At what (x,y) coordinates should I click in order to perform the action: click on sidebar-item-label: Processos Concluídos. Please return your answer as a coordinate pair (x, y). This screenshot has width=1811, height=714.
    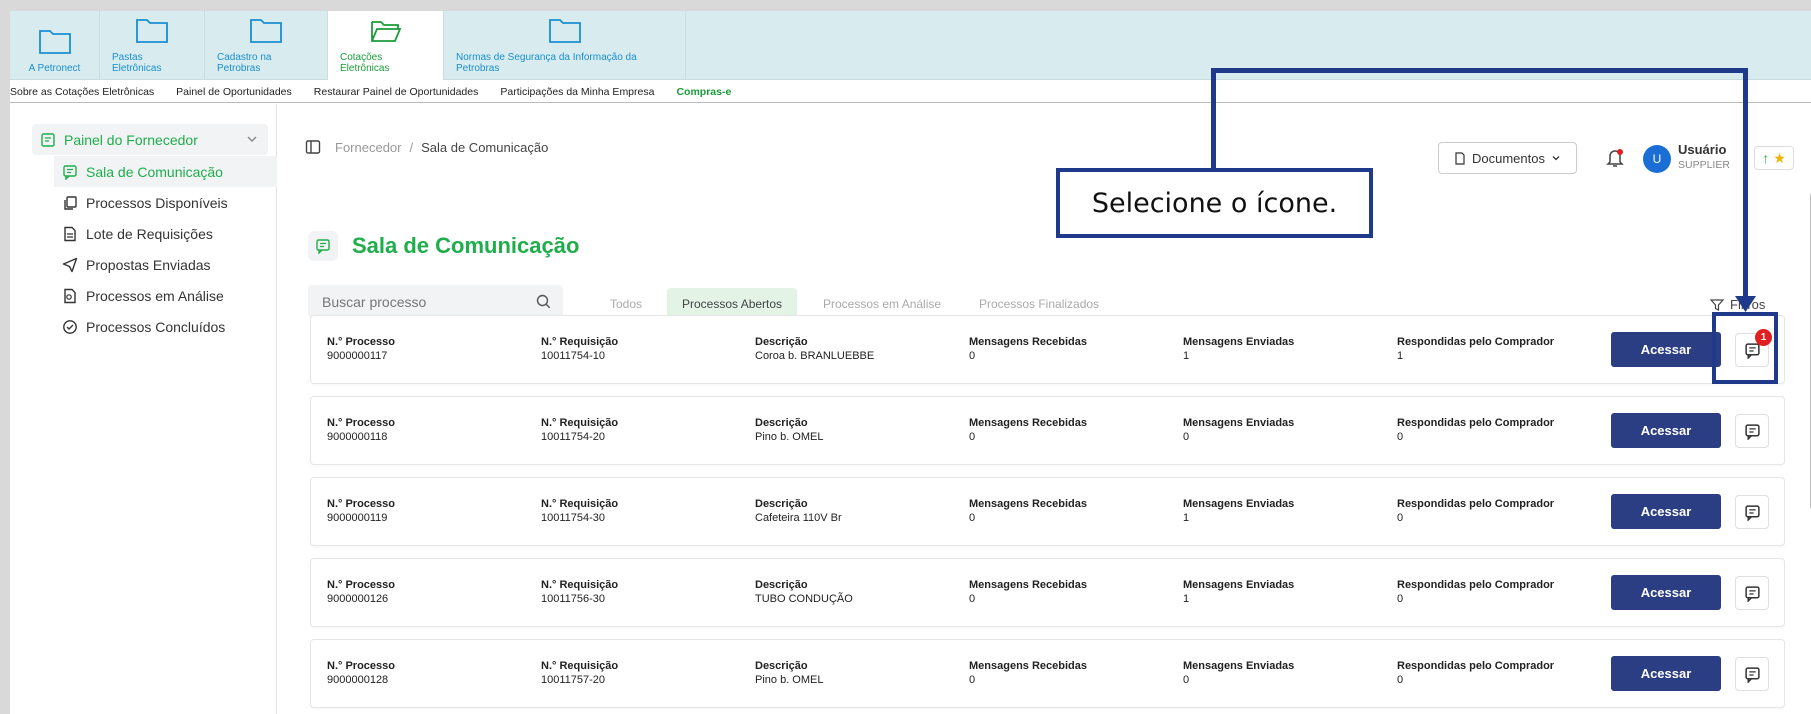
    Looking at the image, I should click on (156, 326).